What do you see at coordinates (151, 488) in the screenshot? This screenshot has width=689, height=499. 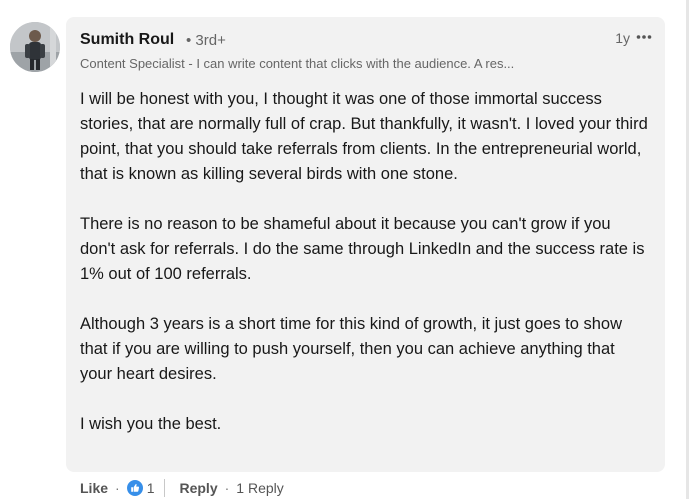 I see `reaction-count: 1` at bounding box center [151, 488].